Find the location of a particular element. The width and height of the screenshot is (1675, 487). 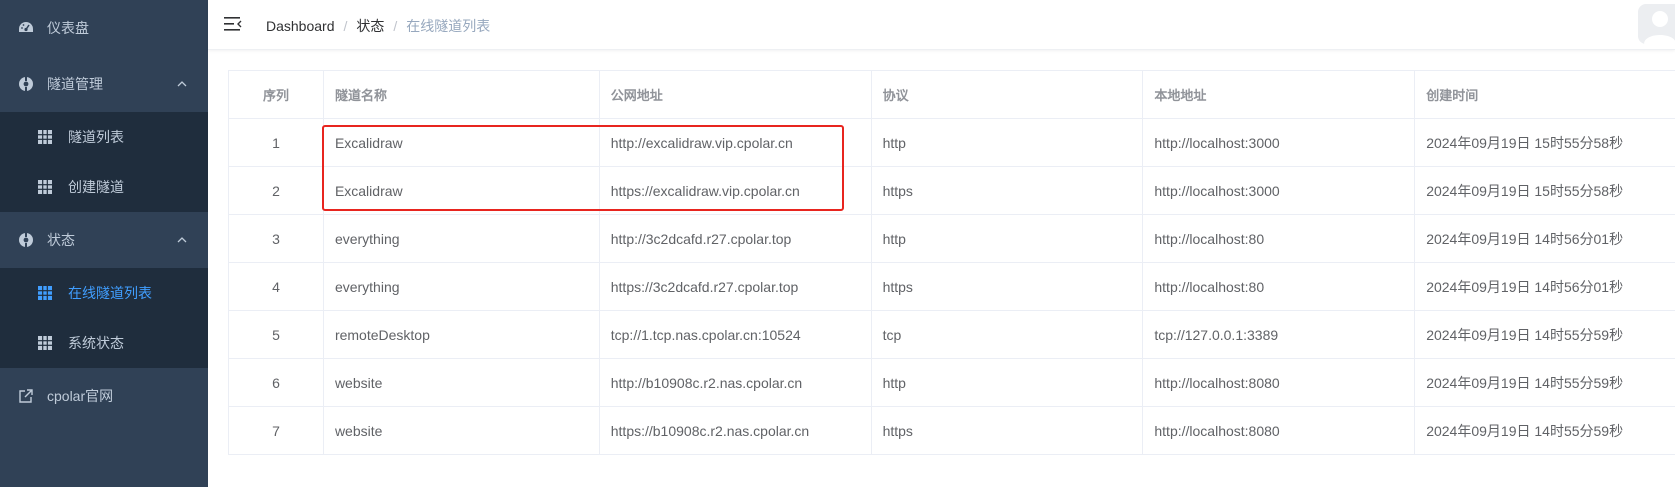

user-avatar-icon is located at coordinates (1659, 27).